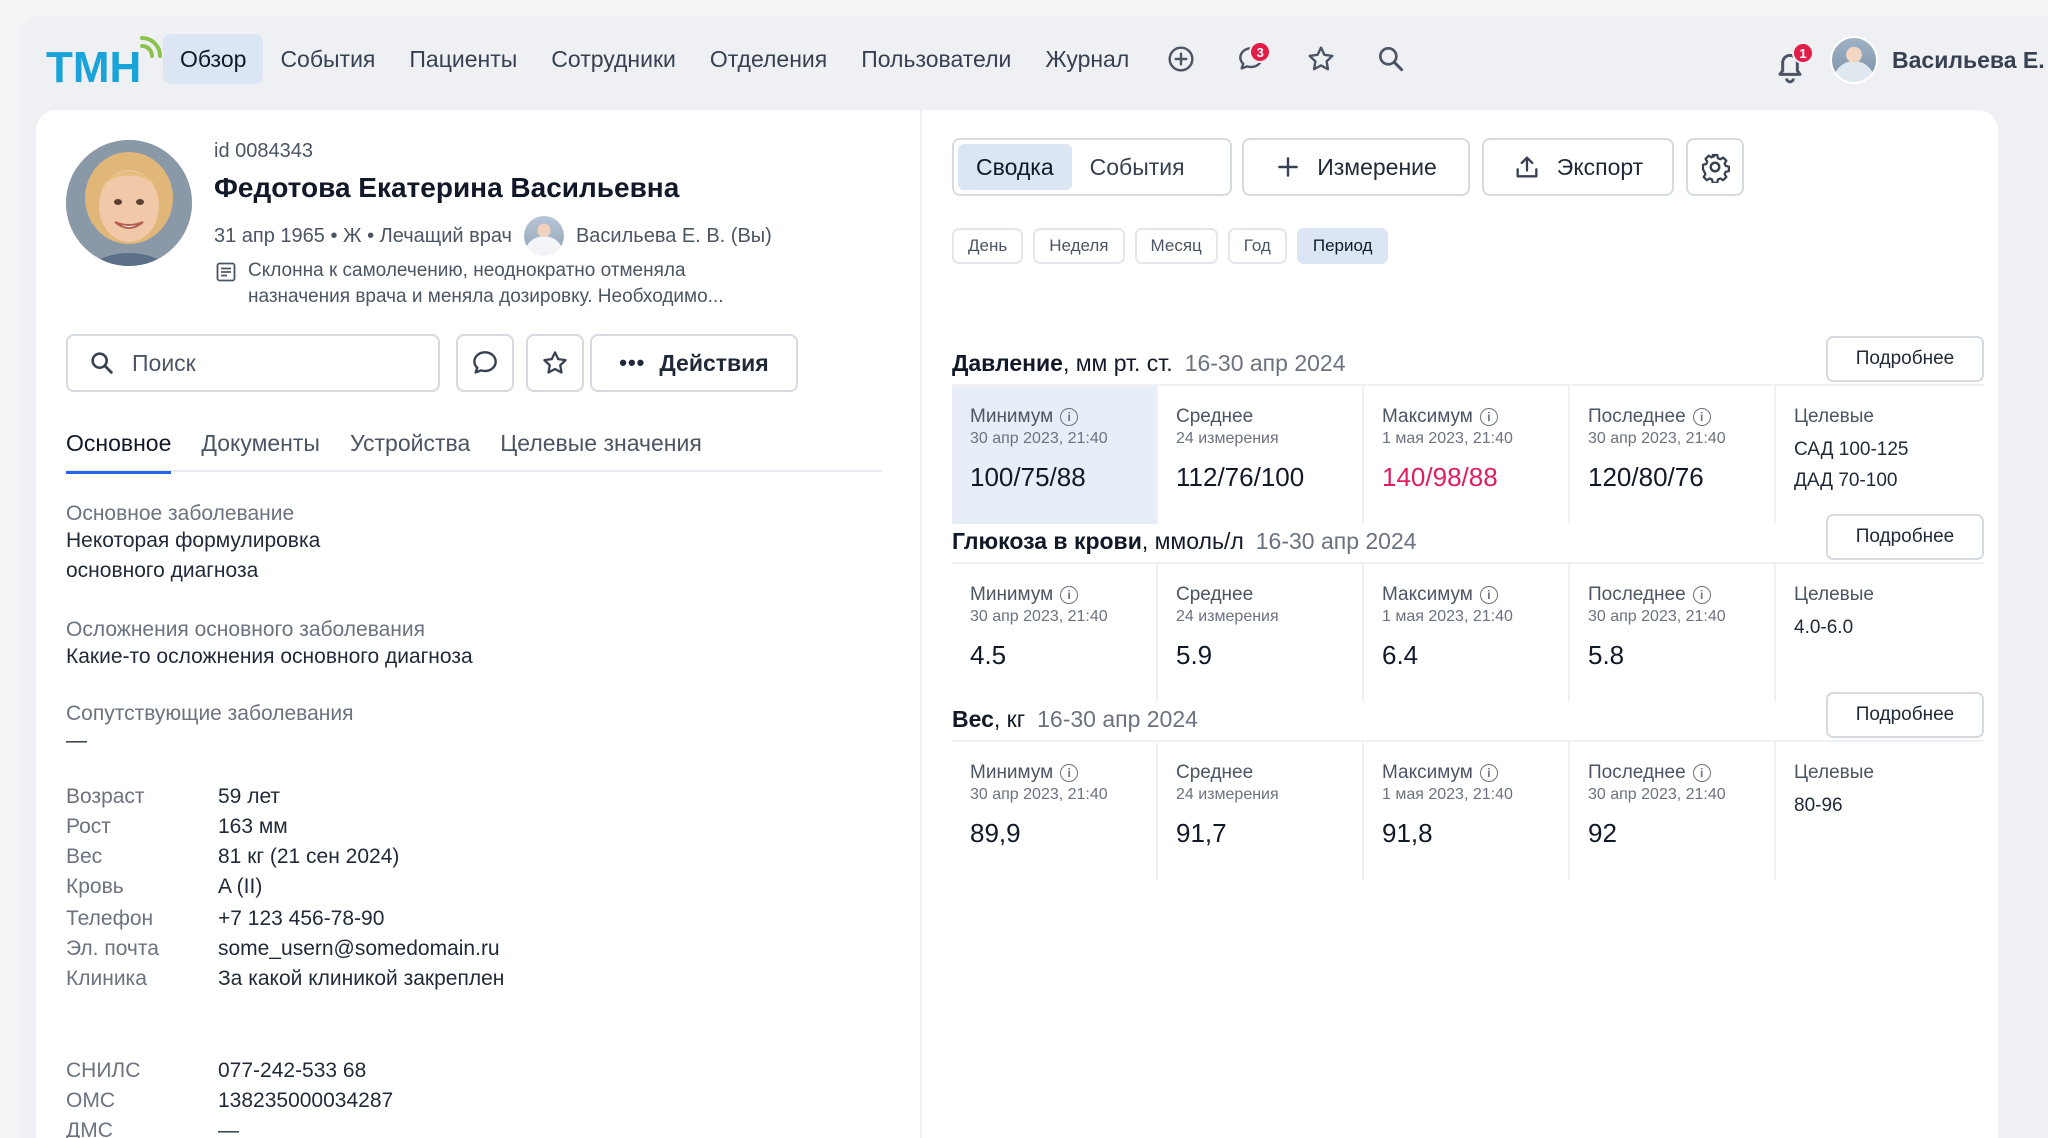  Describe the element at coordinates (88, 826) in the screenshot. I see `detail-key: Рост` at that location.